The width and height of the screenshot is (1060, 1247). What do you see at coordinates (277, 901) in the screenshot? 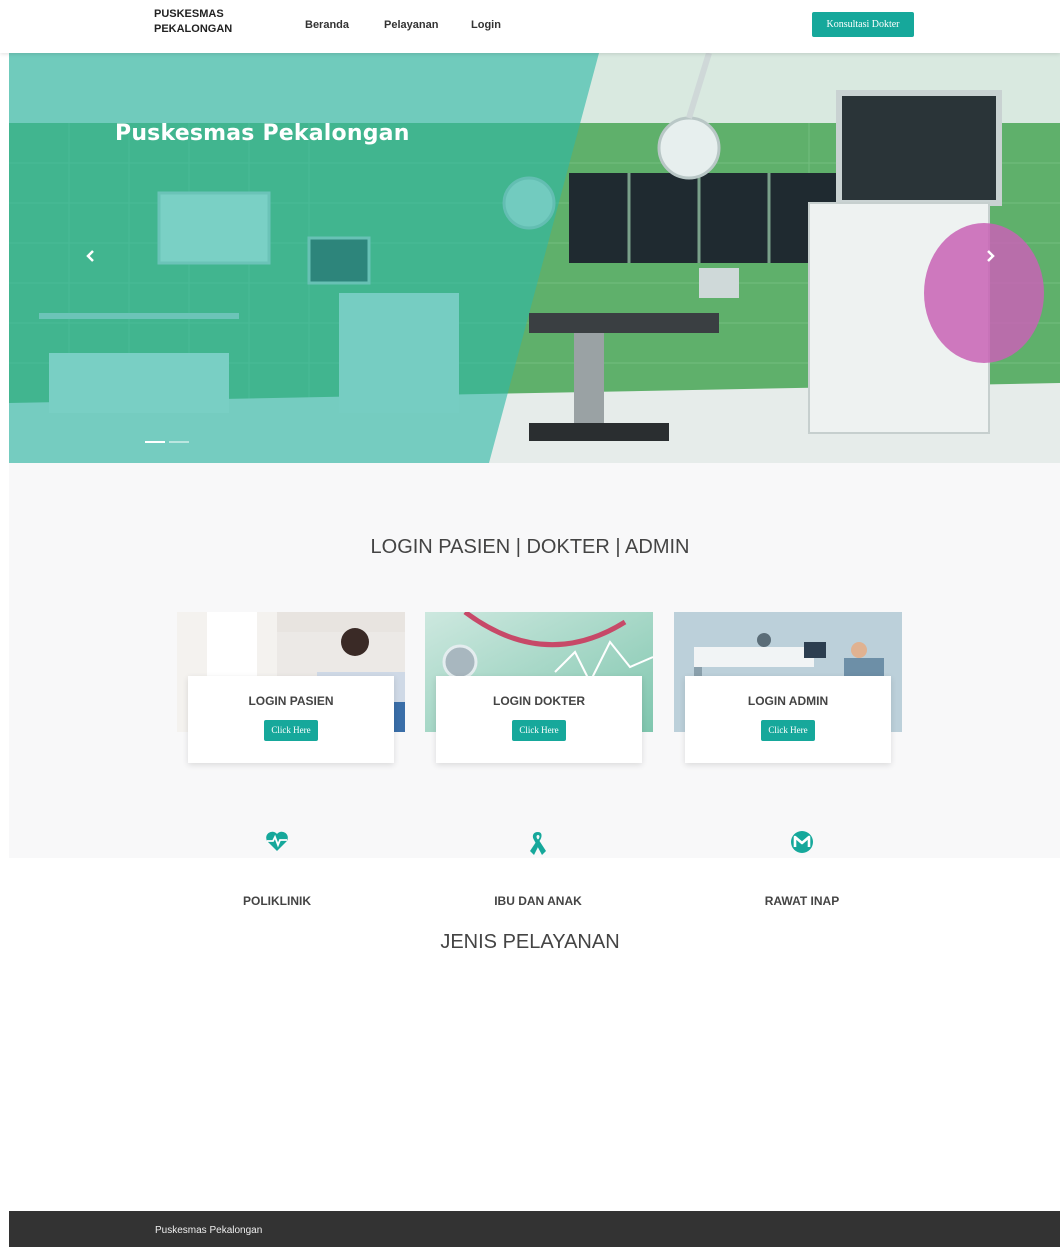
I see `service-poliklinik-label: POLIKLINIK` at bounding box center [277, 901].